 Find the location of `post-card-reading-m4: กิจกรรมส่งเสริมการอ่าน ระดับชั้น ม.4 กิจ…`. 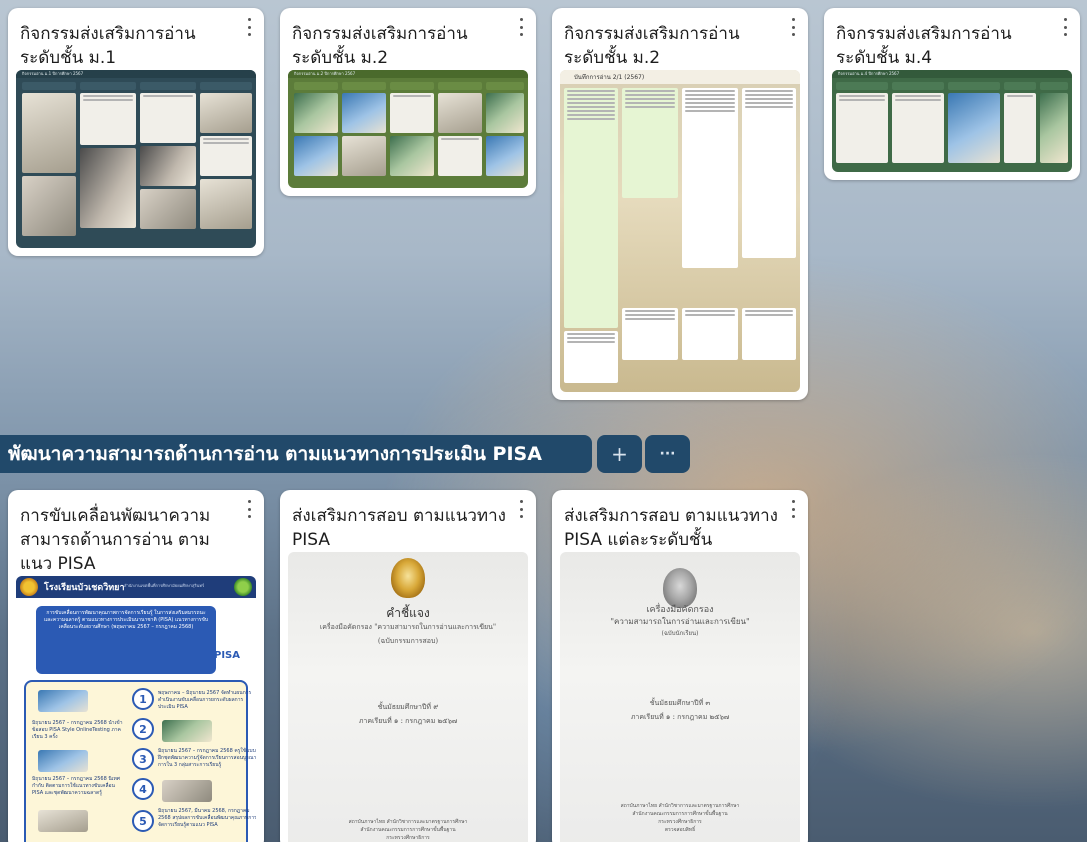

post-card-reading-m4: กิจกรรมส่งเสริมการอ่าน ระดับชั้น ม.4 กิจ… is located at coordinates (952, 94).